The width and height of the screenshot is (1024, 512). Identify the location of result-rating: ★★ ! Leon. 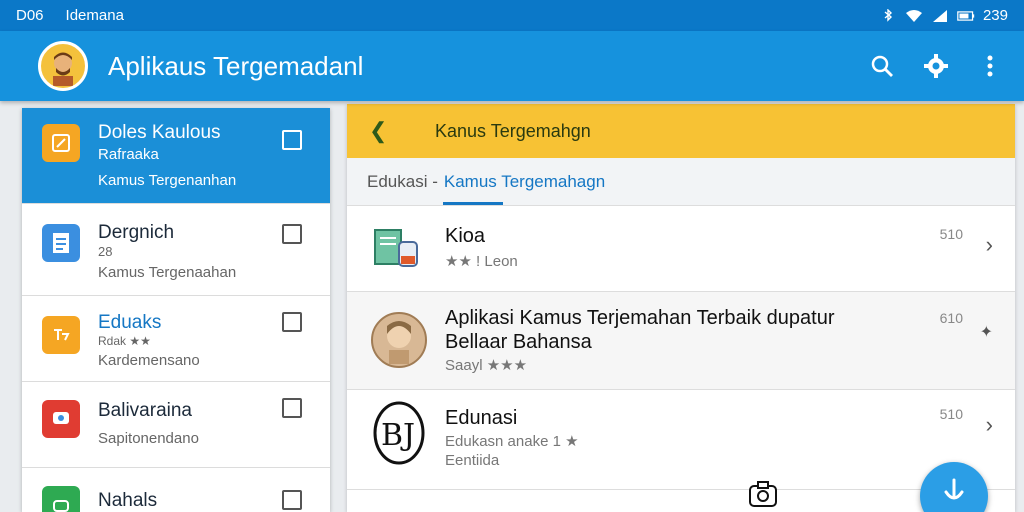
(481, 261).